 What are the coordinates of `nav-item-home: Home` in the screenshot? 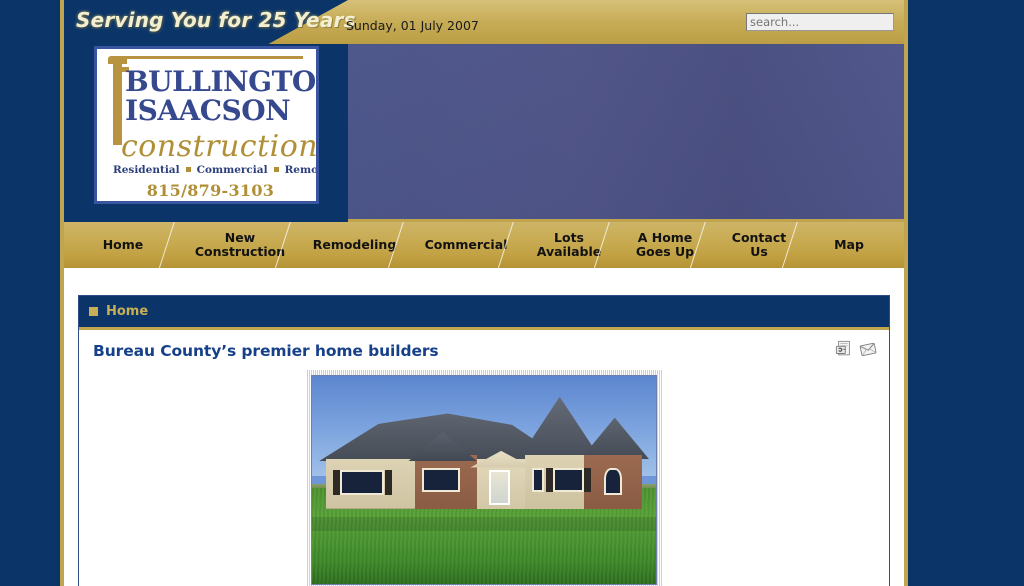 It's located at (123, 245).